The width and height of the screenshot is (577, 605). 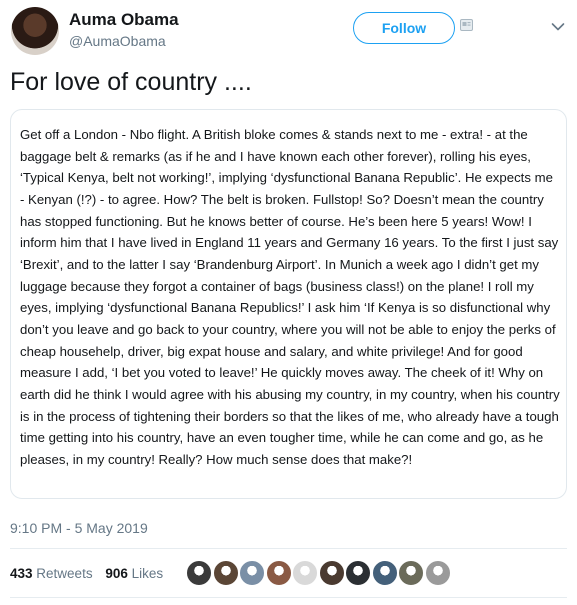 I want to click on chevron-down-icon, so click(x=558, y=27).